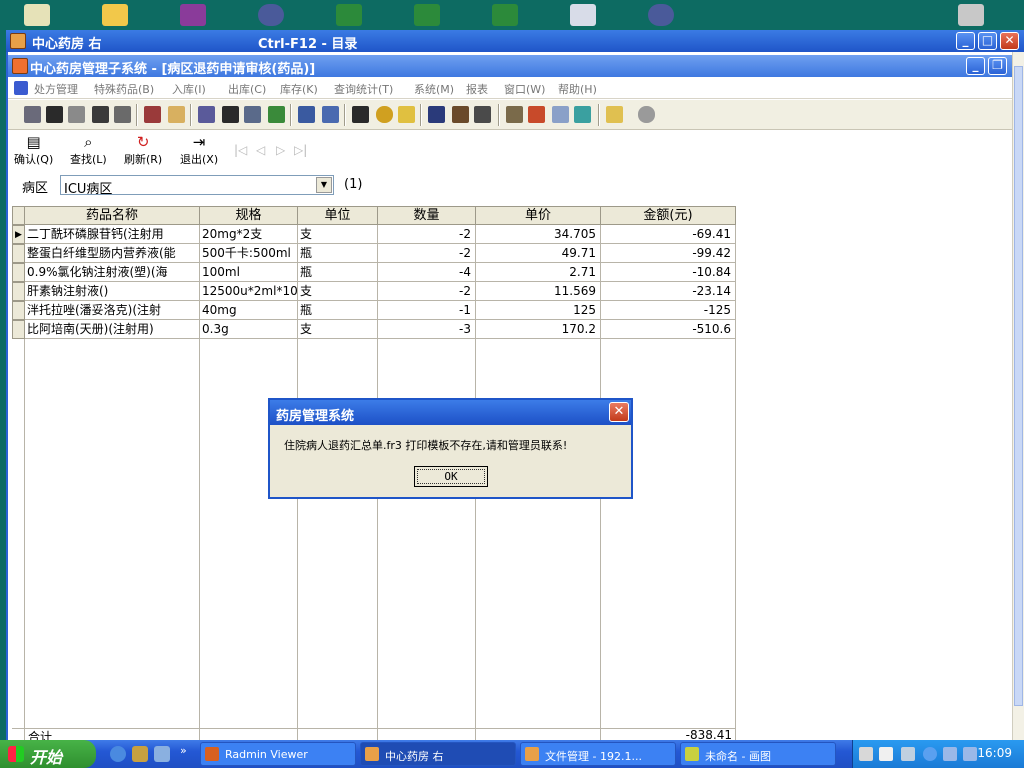 Image resolution: width=1024 pixels, height=768 pixels. What do you see at coordinates (112, 253) in the screenshot?
I see `drug-name-cell: 整蛋白纤维型肠内营养液(能` at bounding box center [112, 253].